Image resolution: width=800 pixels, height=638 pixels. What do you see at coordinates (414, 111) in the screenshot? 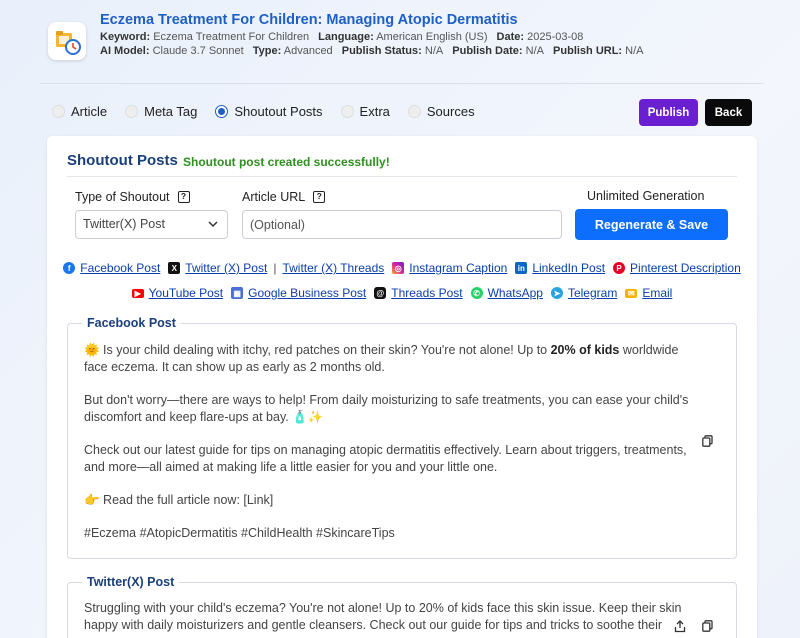
I see `radio-sources` at bounding box center [414, 111].